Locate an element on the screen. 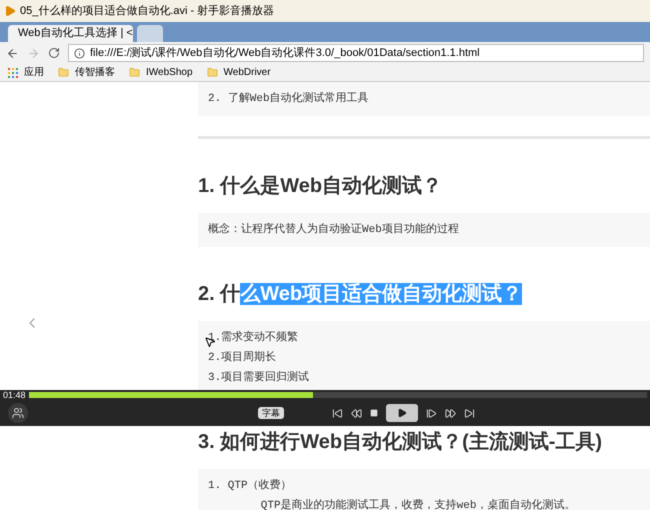 The height and width of the screenshot is (510, 650). next-icon is located at coordinates (469, 413).